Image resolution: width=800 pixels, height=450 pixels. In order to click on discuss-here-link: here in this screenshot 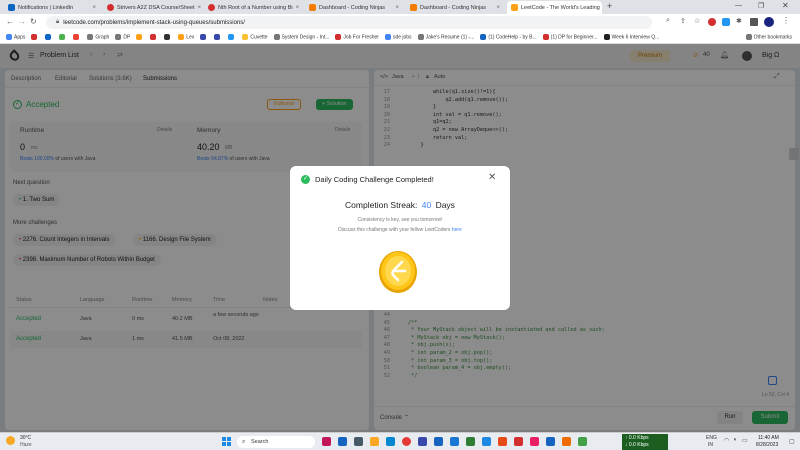, I will do `click(457, 230)`.